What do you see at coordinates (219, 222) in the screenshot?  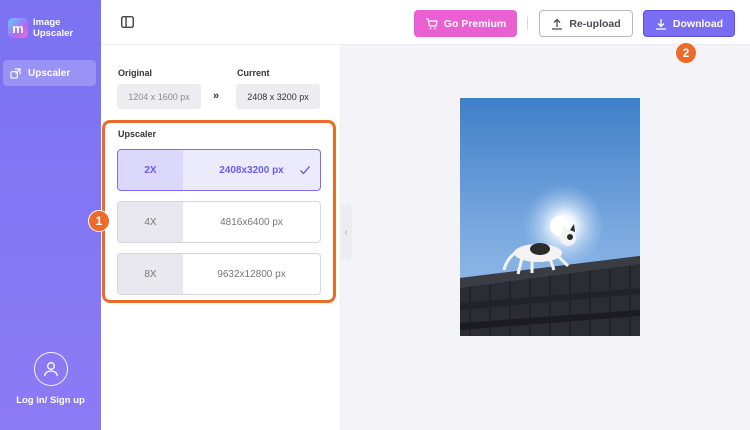 I see `option-4x: 4X 4816x6400 px` at bounding box center [219, 222].